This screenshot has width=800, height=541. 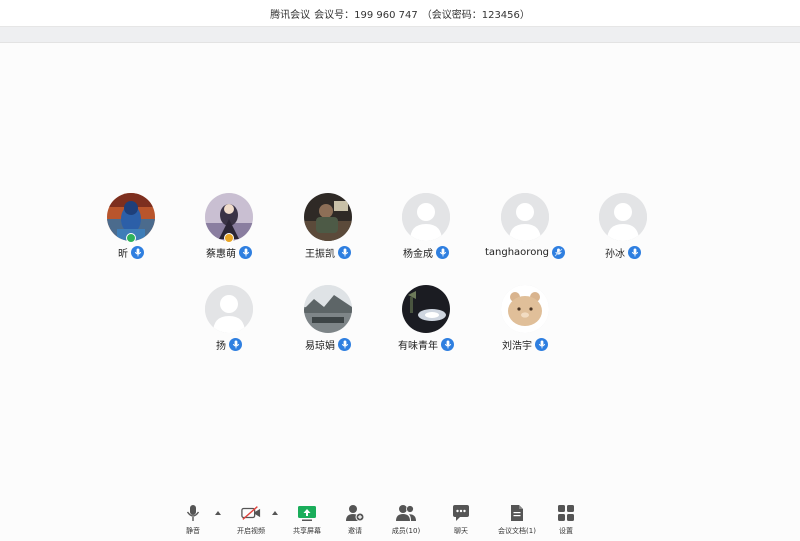 I want to click on chat-icon, so click(x=461, y=513).